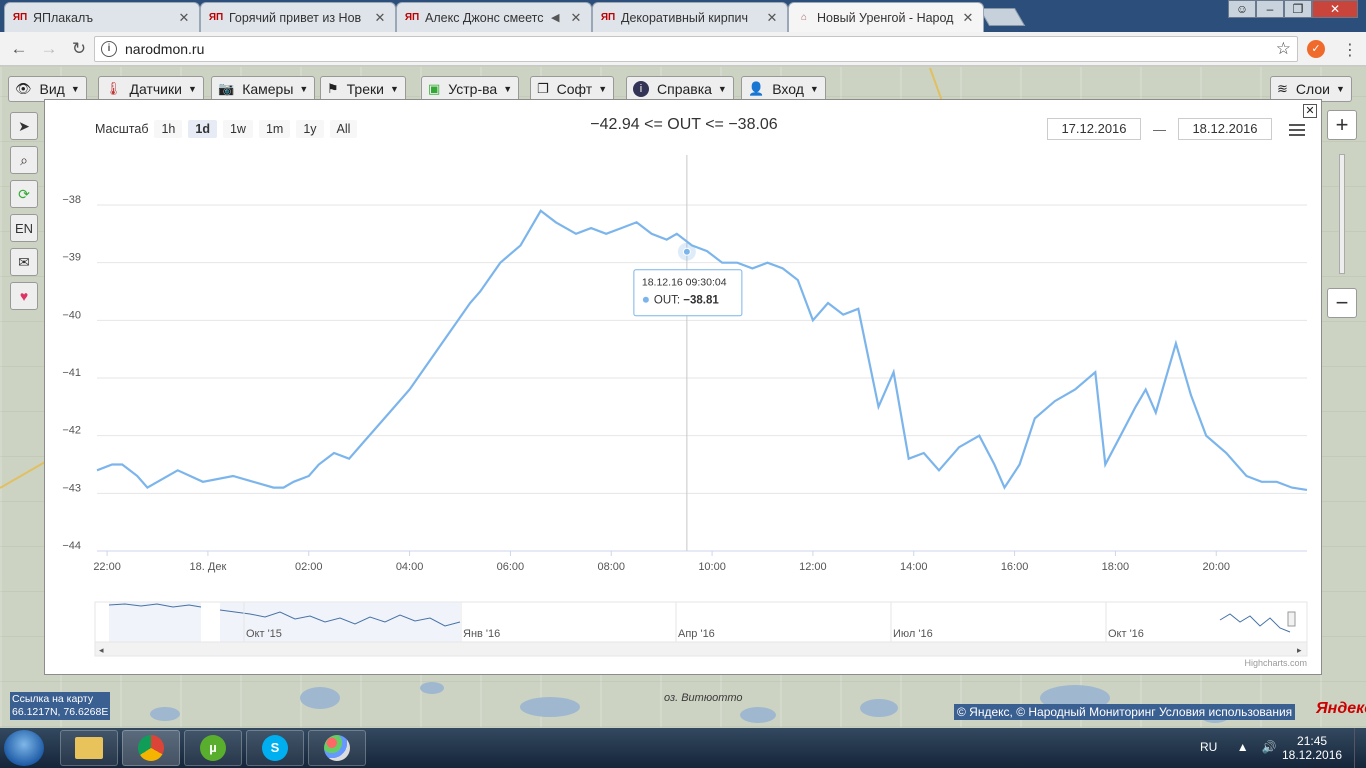  I want to click on search-icon: ⌕, so click(24, 160).